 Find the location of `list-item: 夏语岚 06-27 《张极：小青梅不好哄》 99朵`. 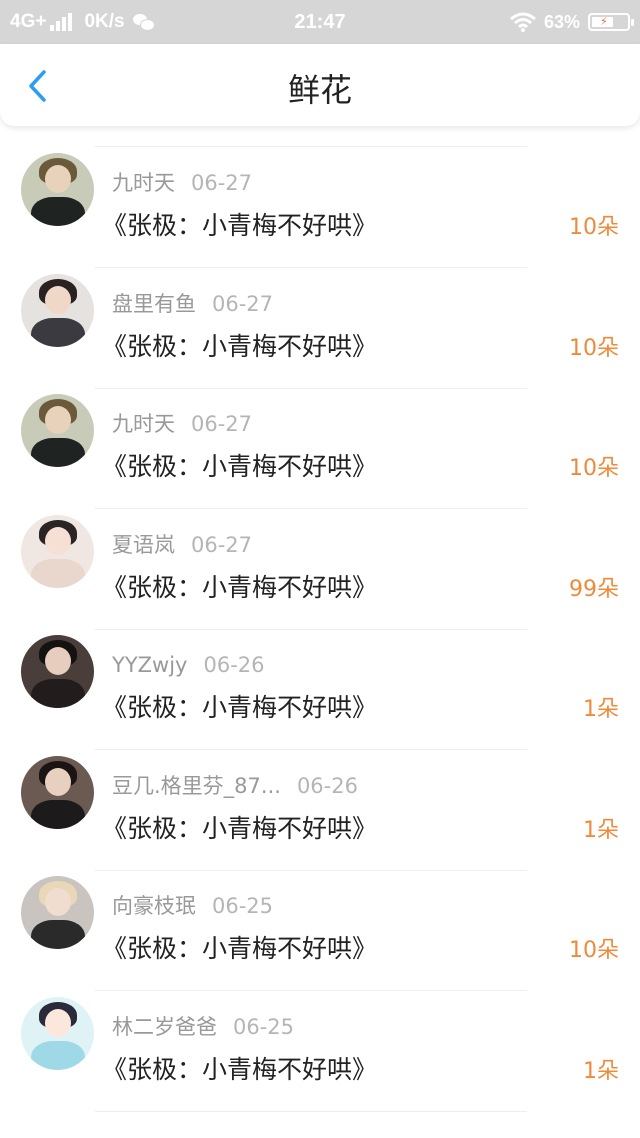

list-item: 夏语岚 06-27 《张极：小青梅不好哄》 99朵 is located at coordinates (320, 559).